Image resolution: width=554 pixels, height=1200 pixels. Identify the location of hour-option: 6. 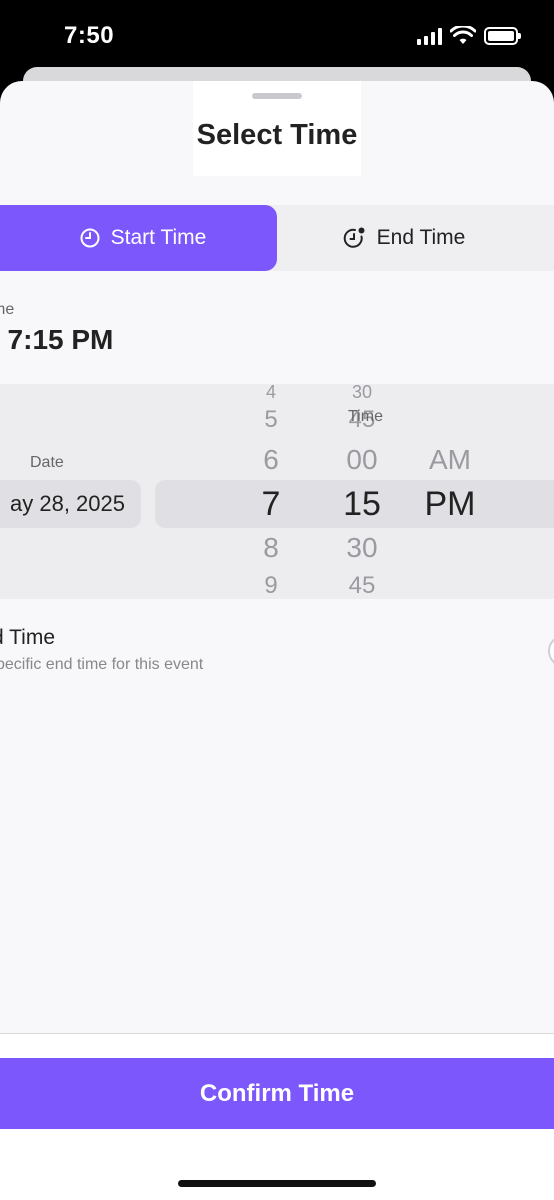
(271, 459).